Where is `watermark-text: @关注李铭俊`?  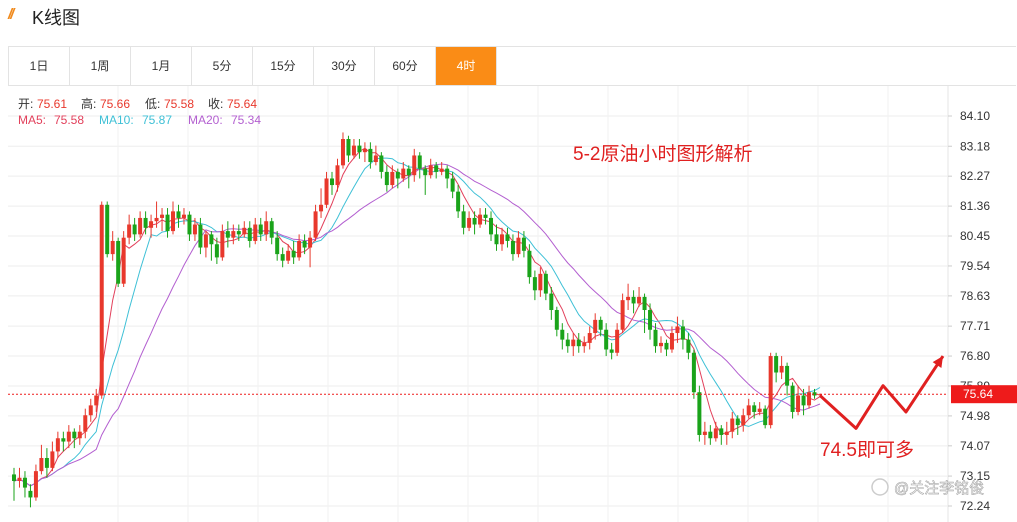 watermark-text: @关注李铭俊 is located at coordinates (939, 488).